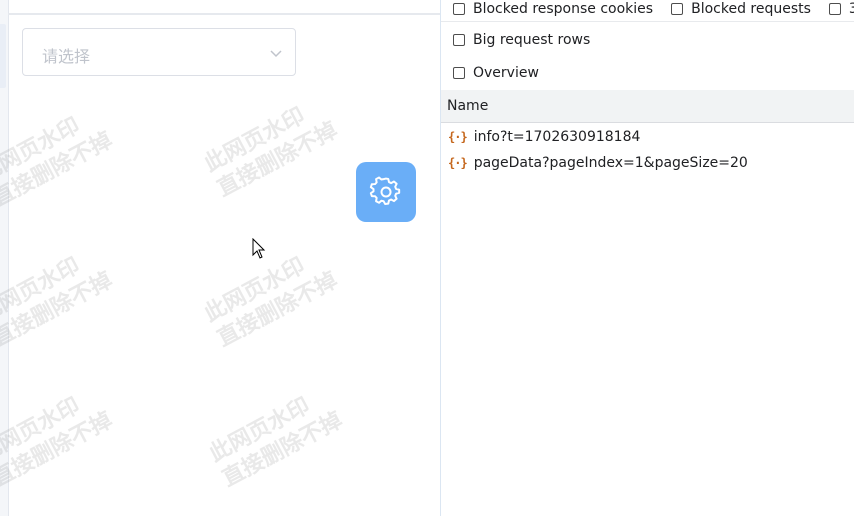 This screenshot has width=854, height=516. Describe the element at coordinates (557, 137) in the screenshot. I see `request-name: info?t=1702630918184` at that location.